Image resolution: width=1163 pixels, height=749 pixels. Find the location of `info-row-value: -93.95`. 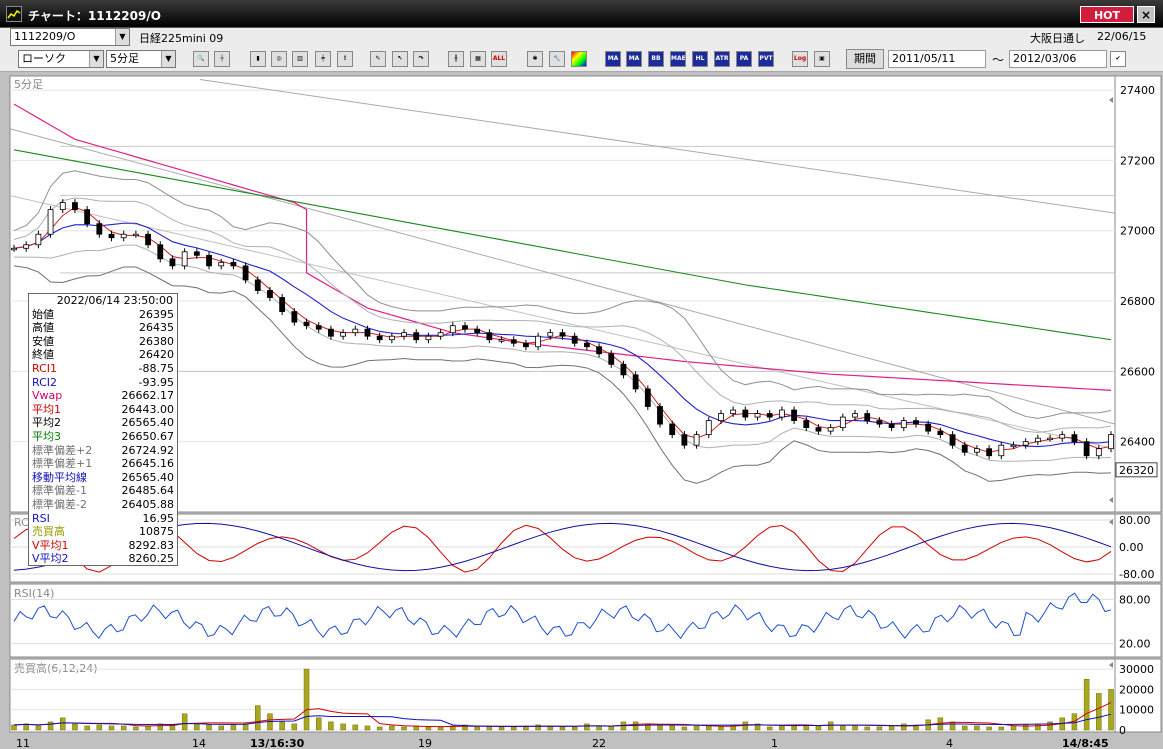

info-row-value: -93.95 is located at coordinates (156, 382).